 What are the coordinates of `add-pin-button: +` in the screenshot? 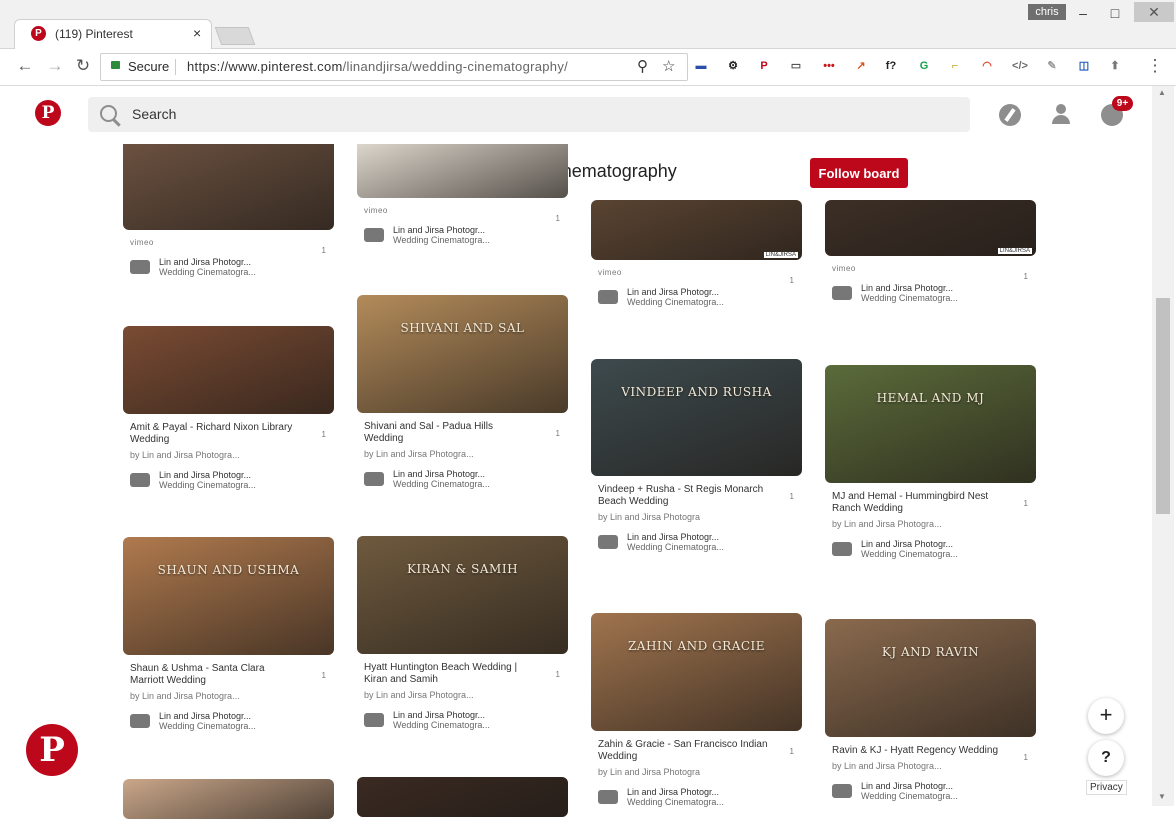 It's located at (1106, 716).